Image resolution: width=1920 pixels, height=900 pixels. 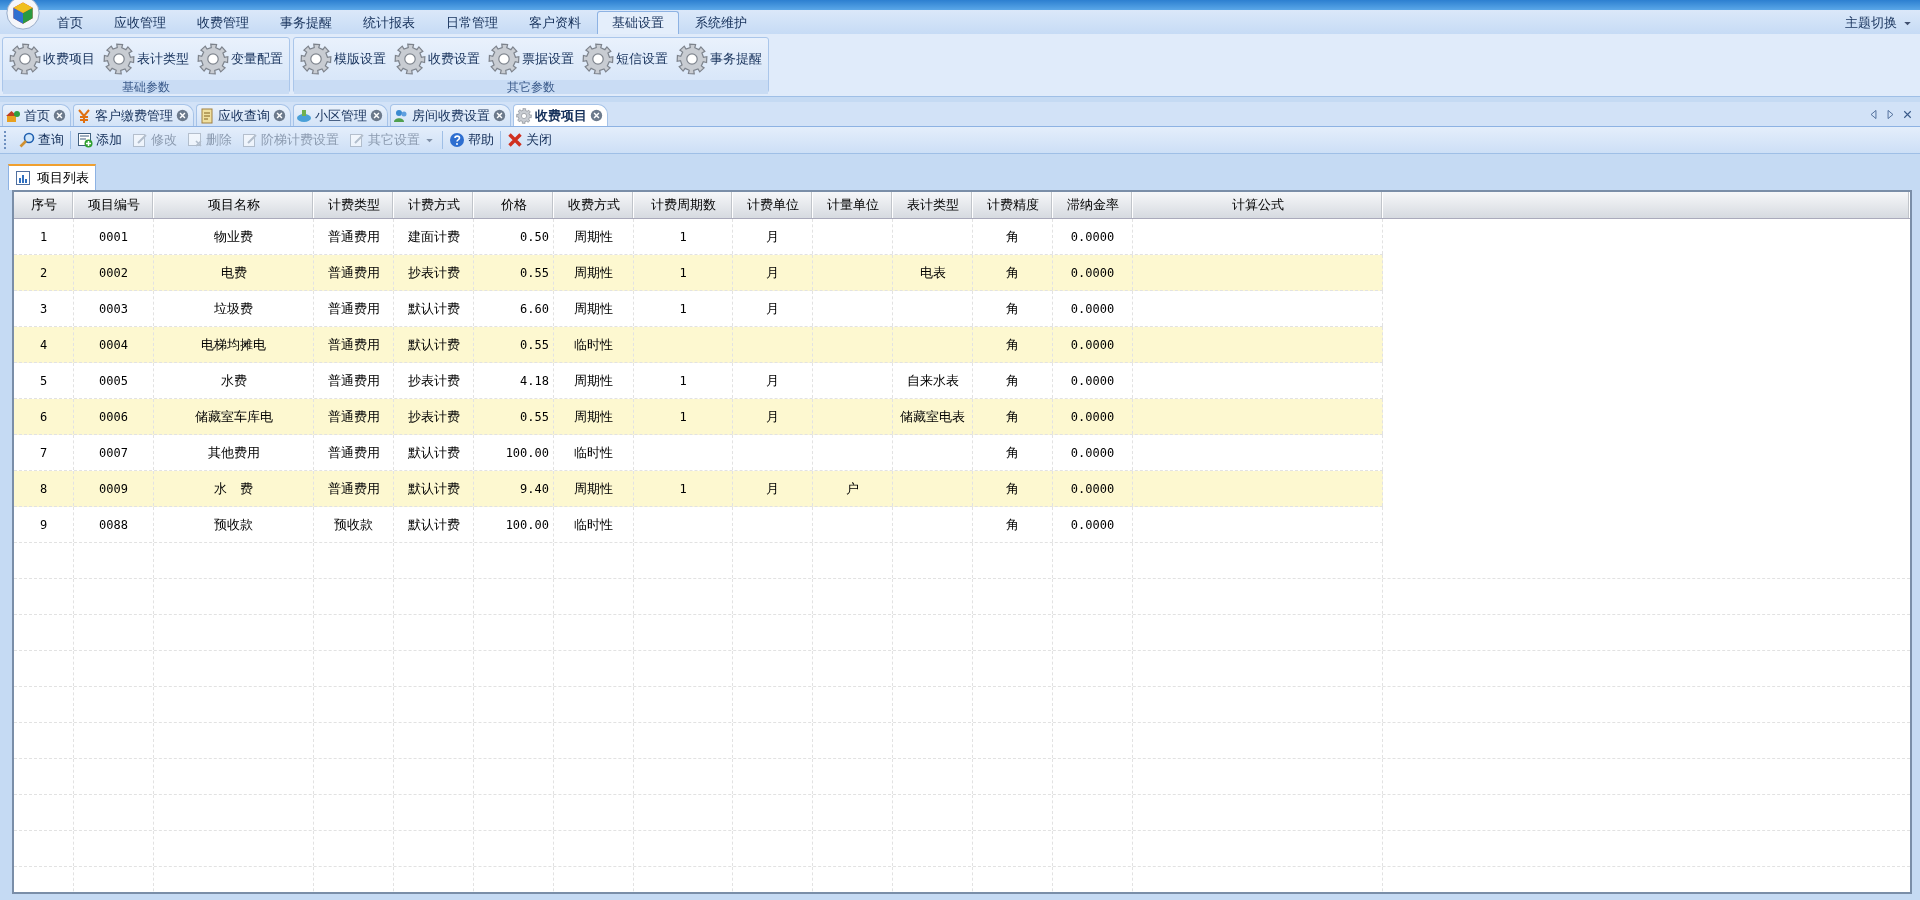 What do you see at coordinates (44, 205) in the screenshot?
I see `column-header: 序号` at bounding box center [44, 205].